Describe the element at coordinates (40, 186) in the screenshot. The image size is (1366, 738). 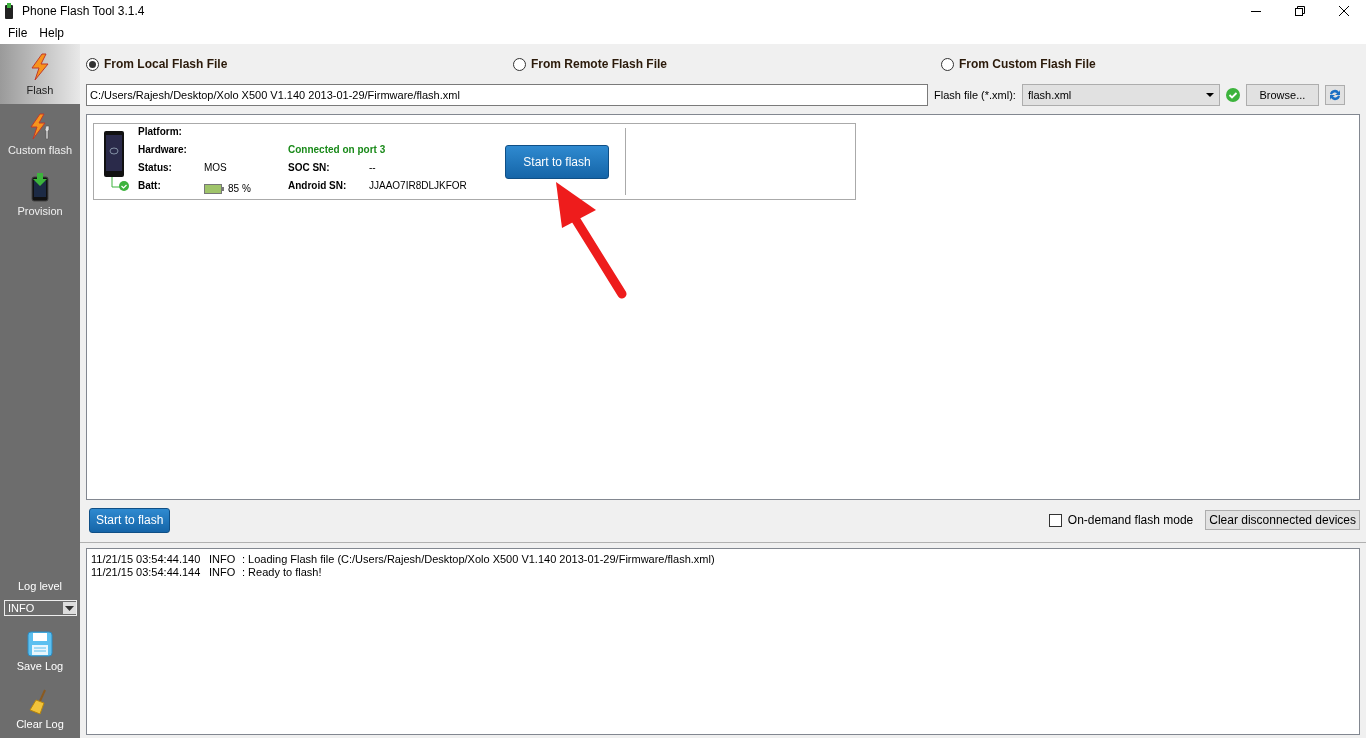
I see `phone-download-icon` at that location.